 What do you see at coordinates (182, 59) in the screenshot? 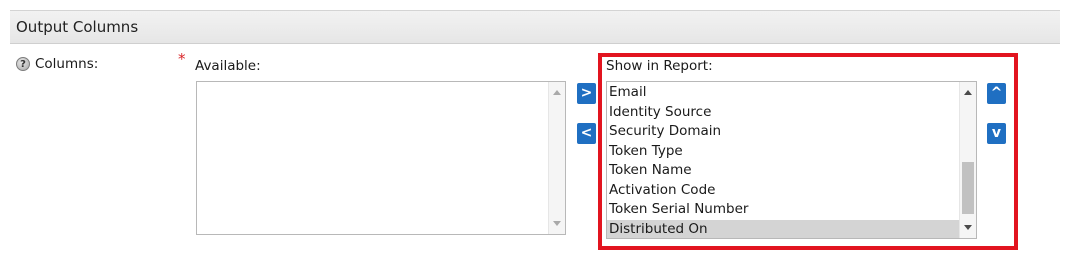
I see `required-indicator: *` at bounding box center [182, 59].